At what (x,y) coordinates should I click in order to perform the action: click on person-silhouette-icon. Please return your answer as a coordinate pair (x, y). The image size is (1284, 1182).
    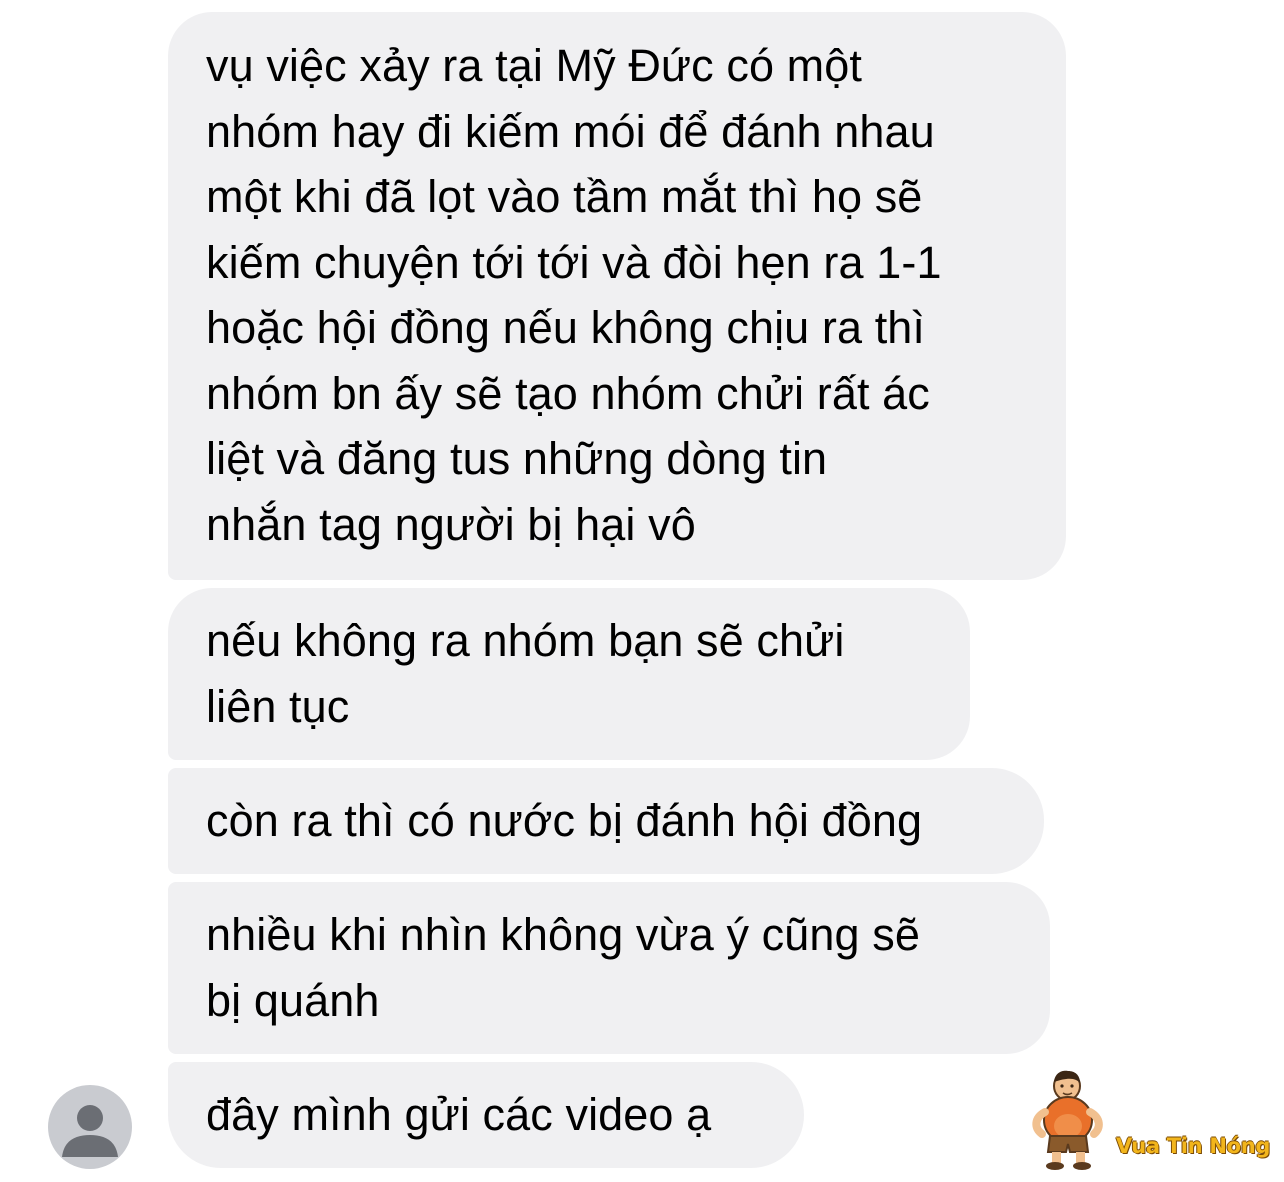
    Looking at the image, I should click on (90, 1131).